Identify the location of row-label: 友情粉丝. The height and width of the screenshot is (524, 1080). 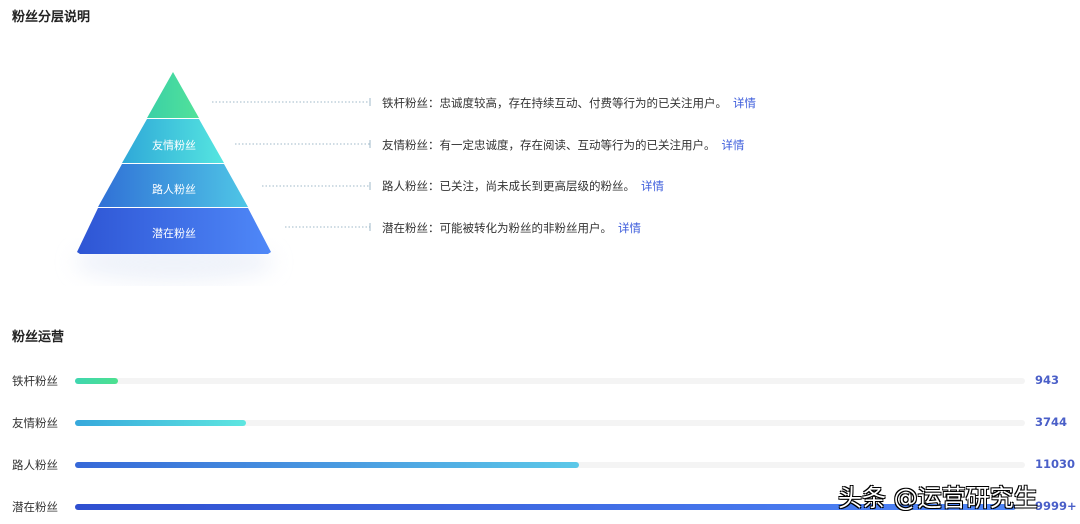
(35, 423).